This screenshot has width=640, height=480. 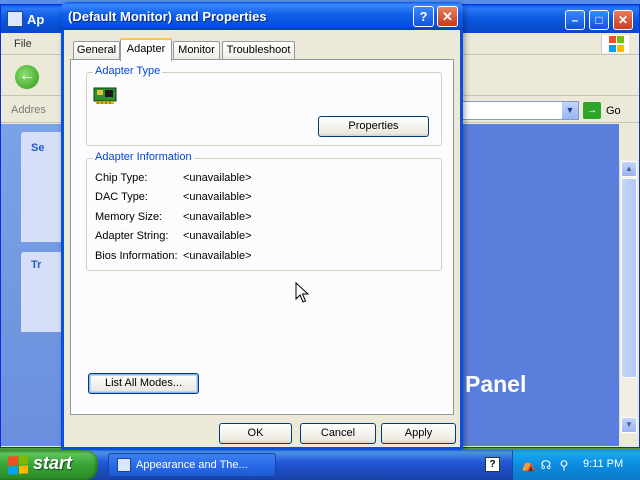 What do you see at coordinates (447, 16) in the screenshot?
I see `close-icon: ✕` at bounding box center [447, 16].